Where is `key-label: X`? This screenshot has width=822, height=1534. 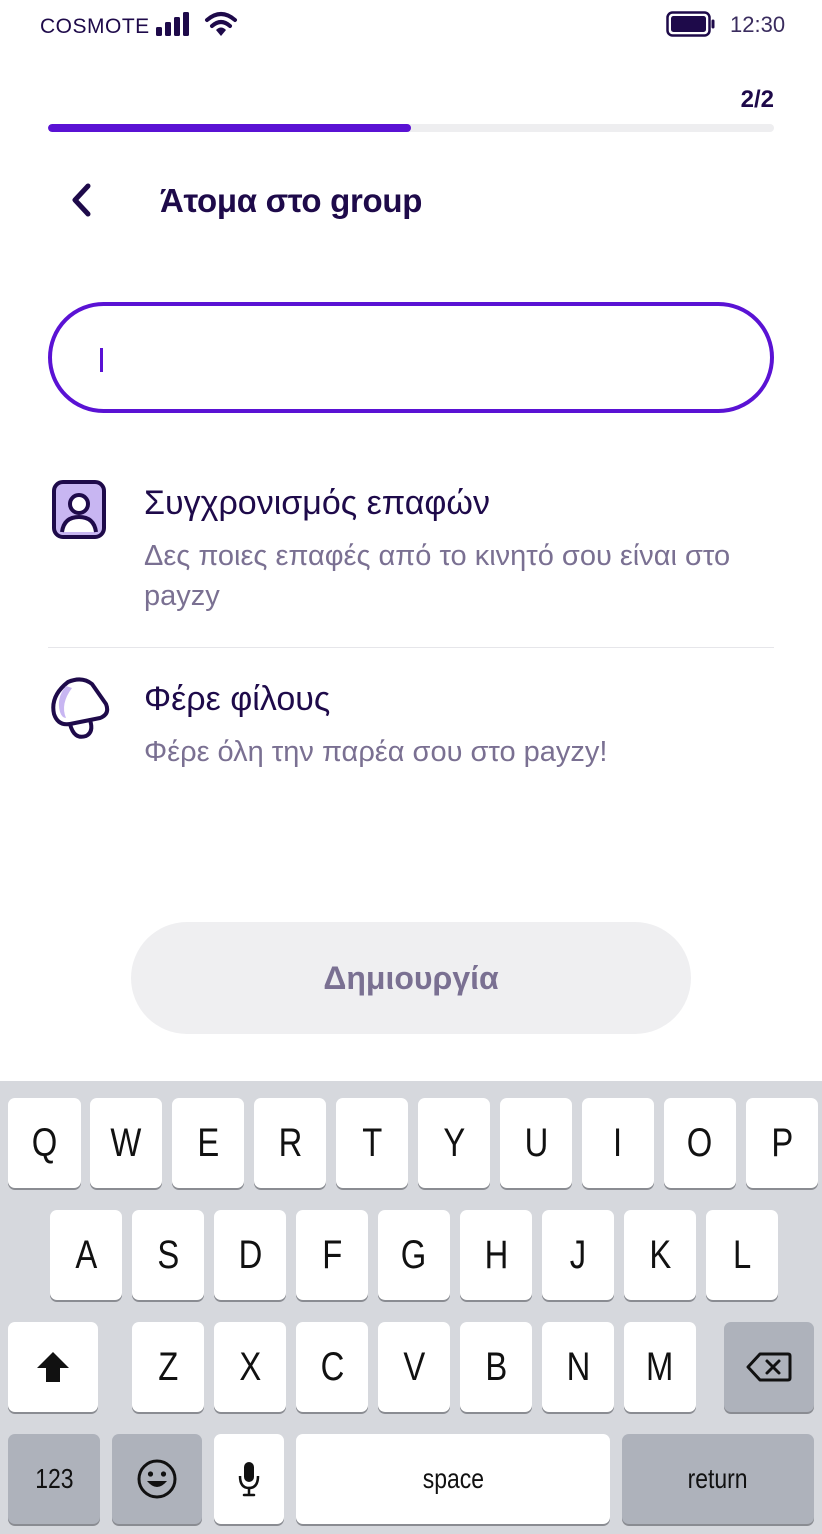 key-label: X is located at coordinates (250, 1366).